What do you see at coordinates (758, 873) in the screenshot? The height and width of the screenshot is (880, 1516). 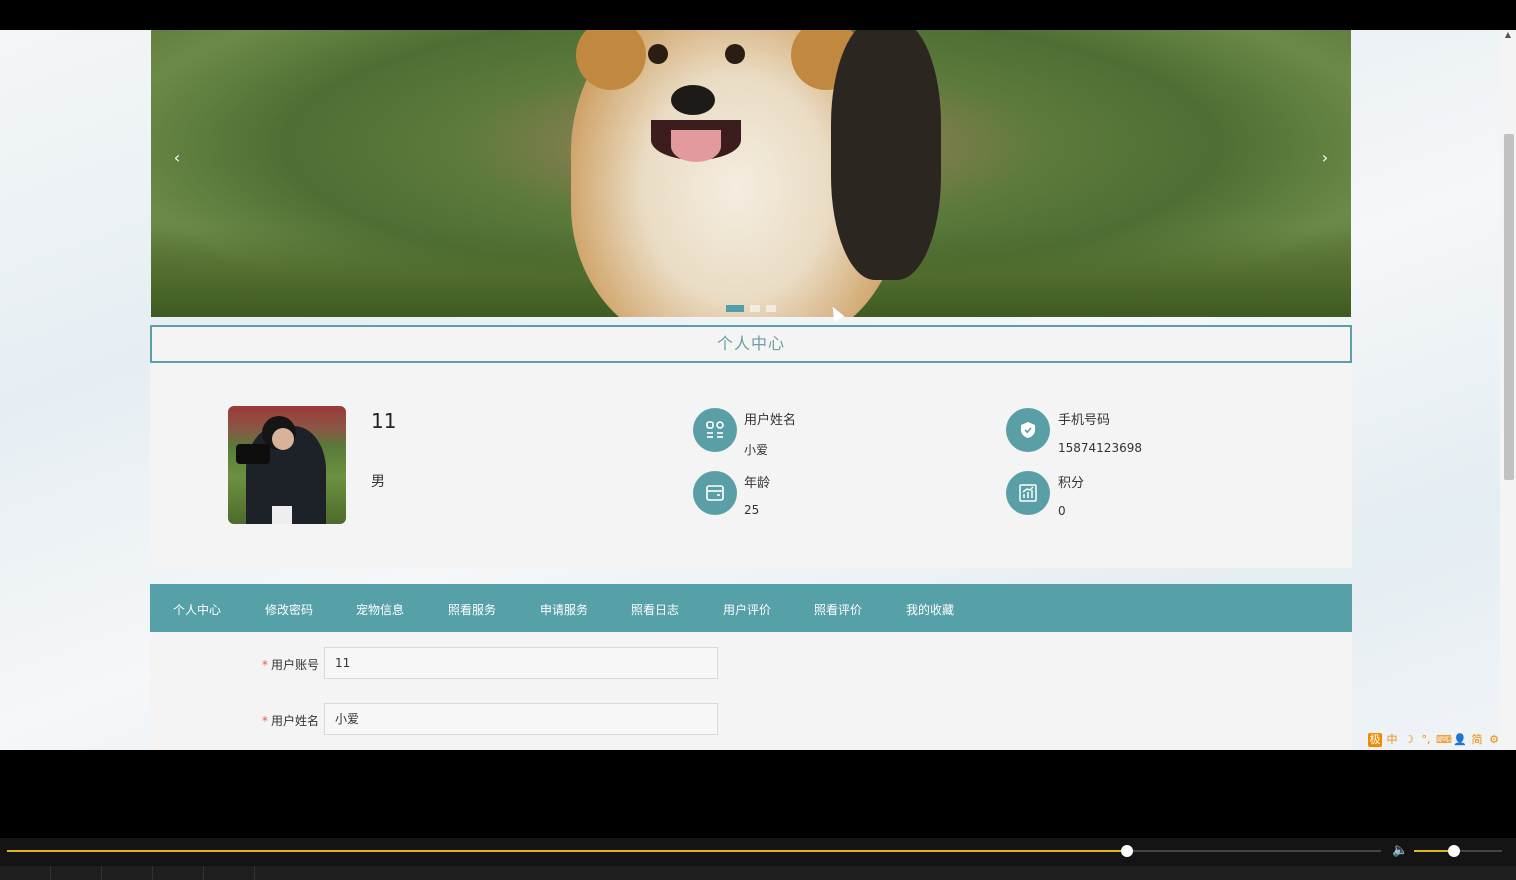 I see `taskbar-strip` at bounding box center [758, 873].